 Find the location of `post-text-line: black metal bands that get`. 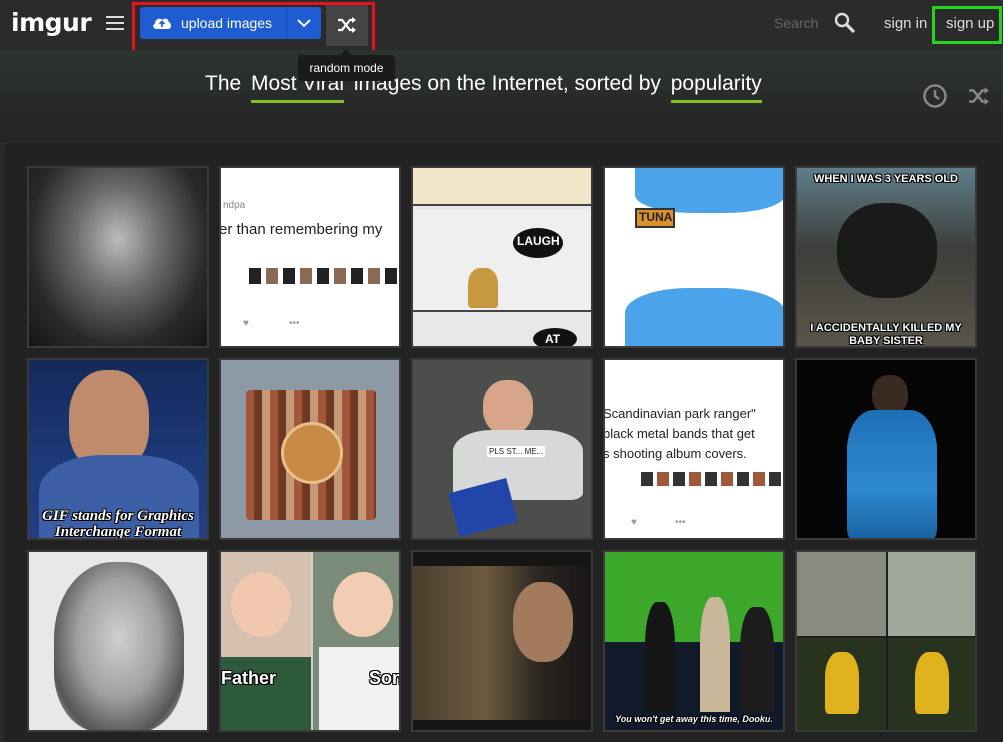

post-text-line: black metal bands that get is located at coordinates (679, 433).